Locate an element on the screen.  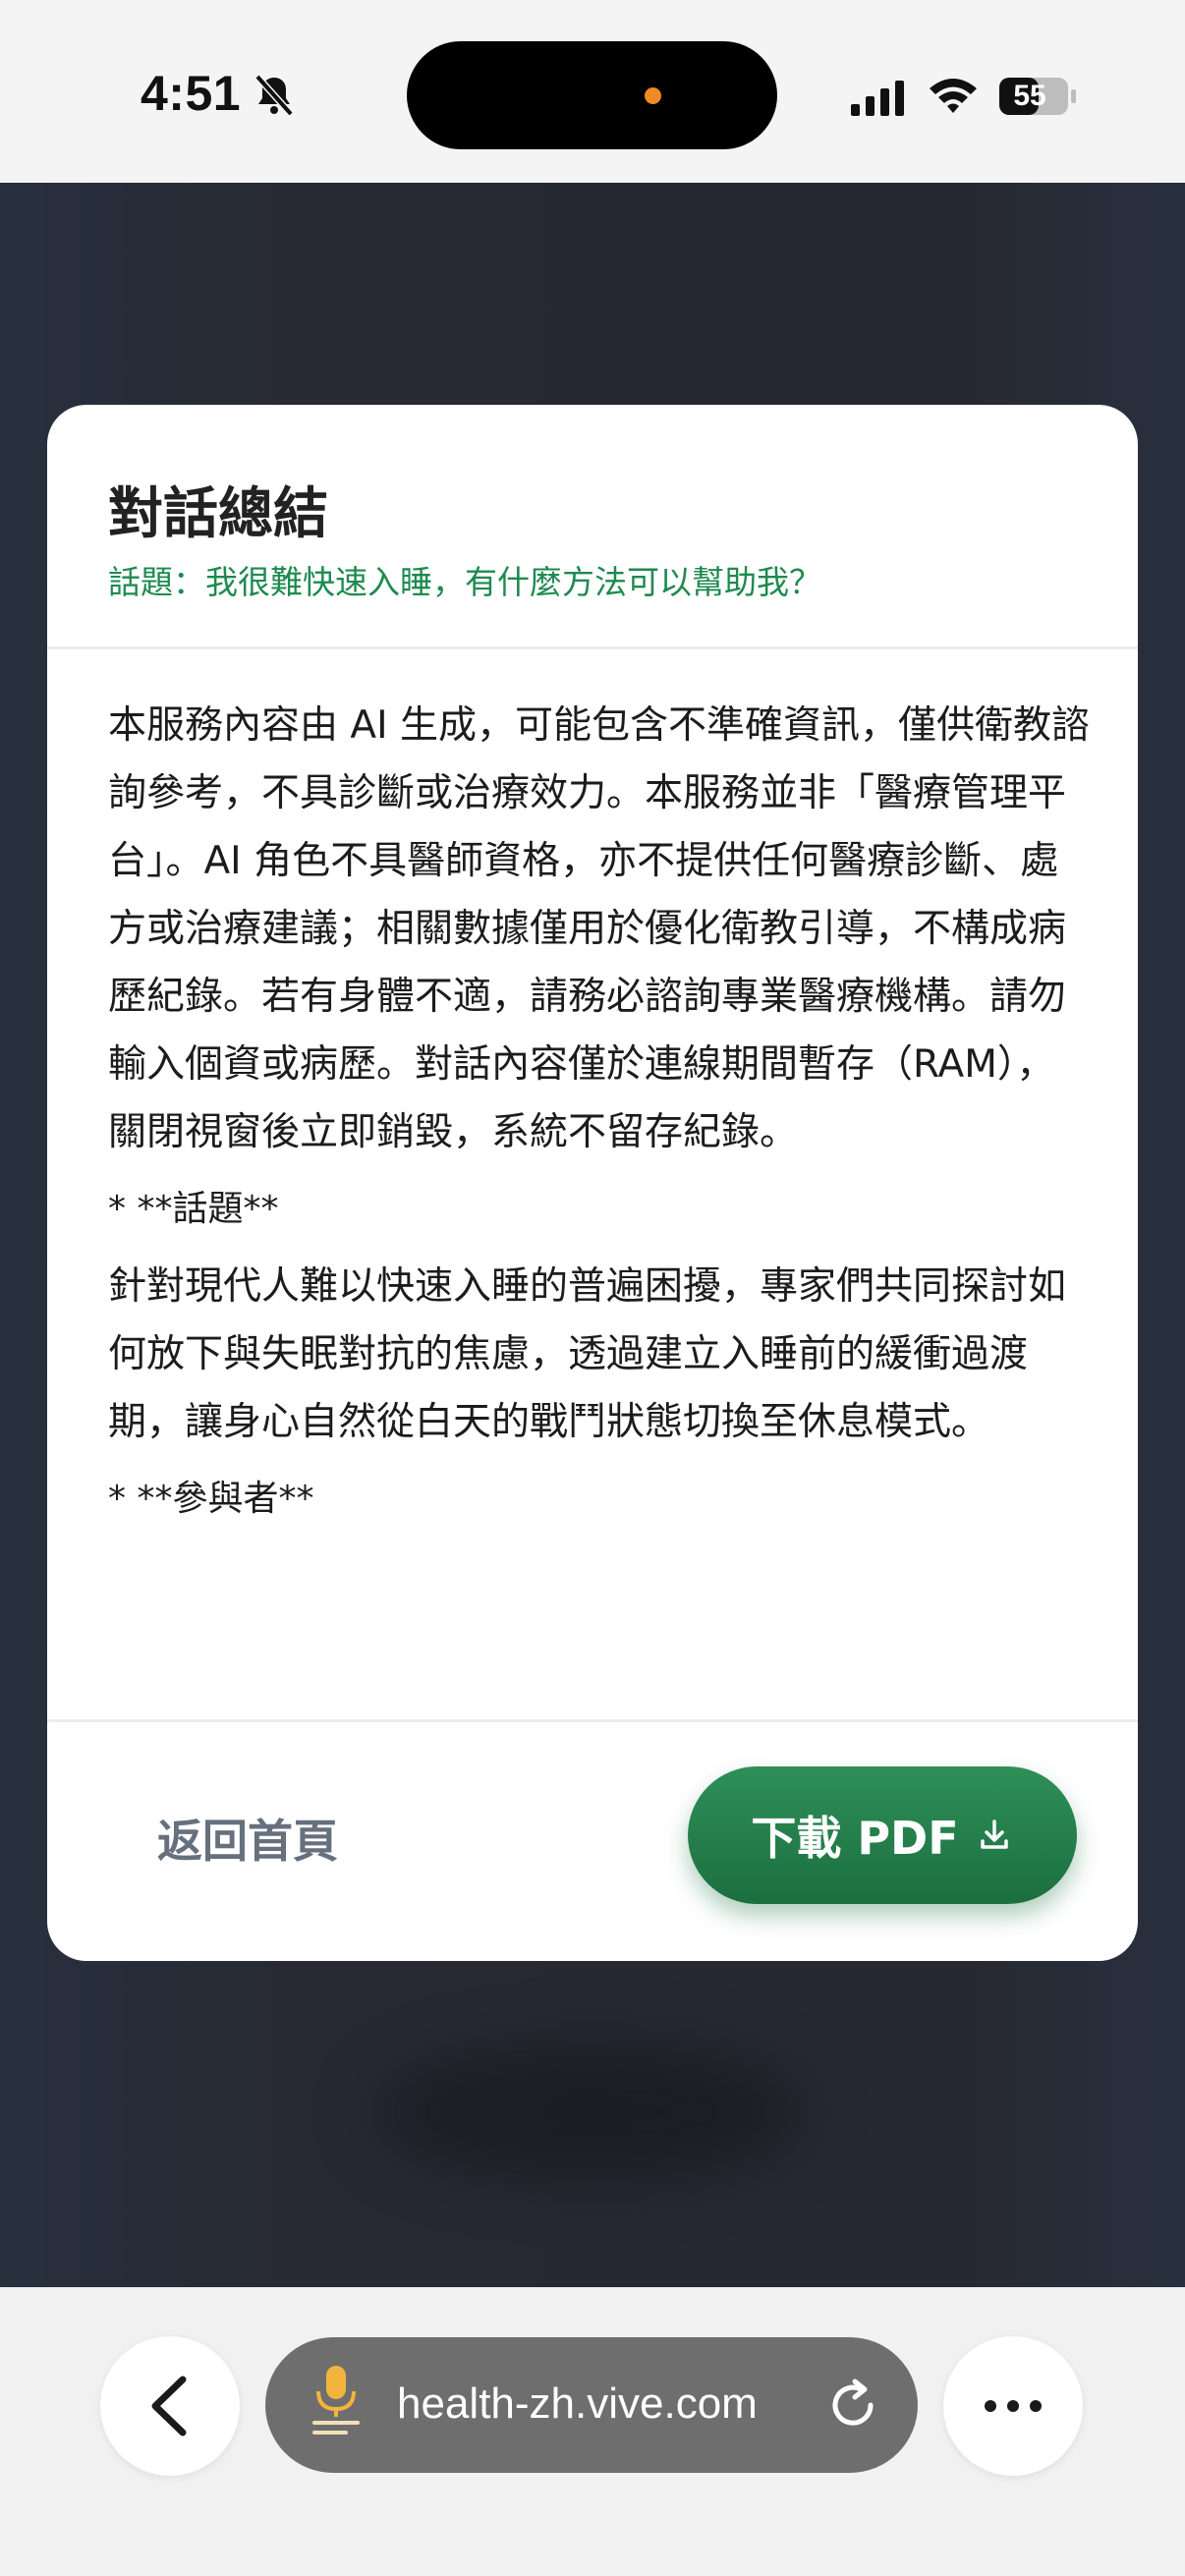
microphone-icon is located at coordinates (336, 2401).